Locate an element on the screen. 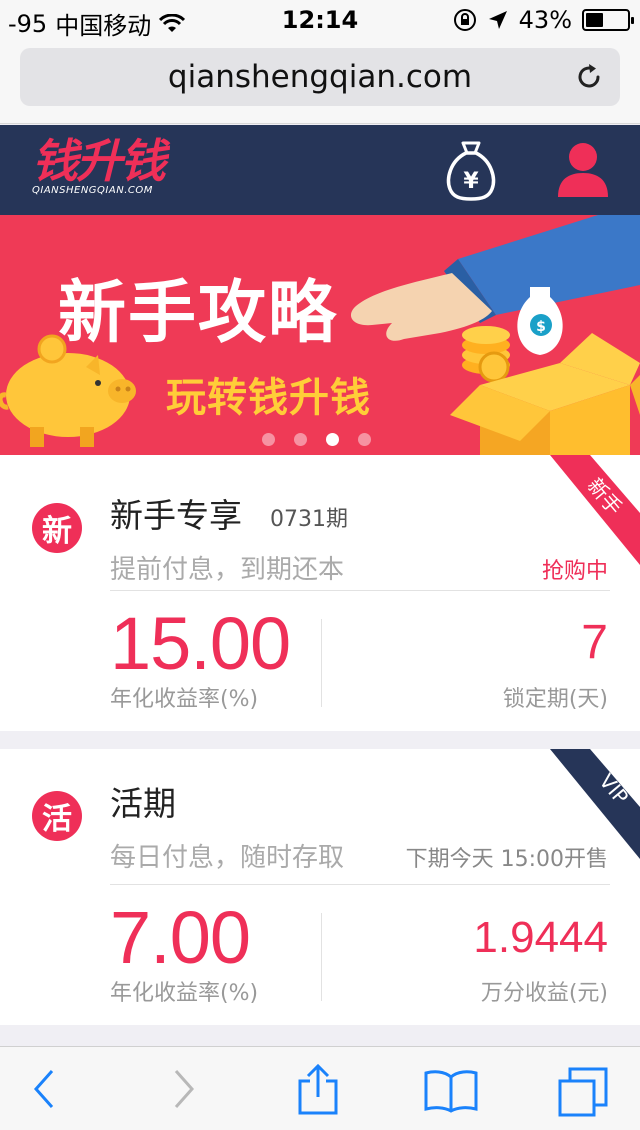  product-status: 抢购中 is located at coordinates (574, 571).